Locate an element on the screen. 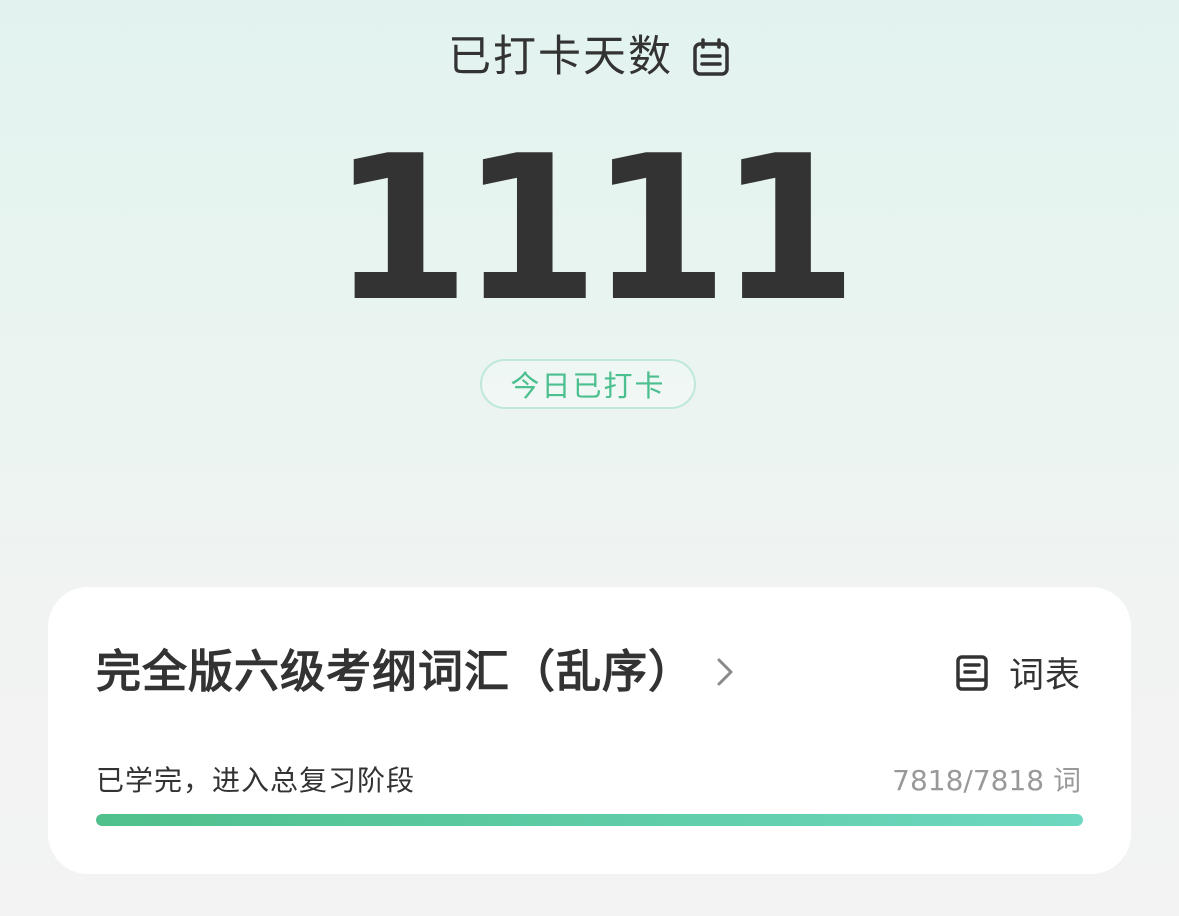  progress-count-text: 7818/7818 词 is located at coordinates (986, 780).